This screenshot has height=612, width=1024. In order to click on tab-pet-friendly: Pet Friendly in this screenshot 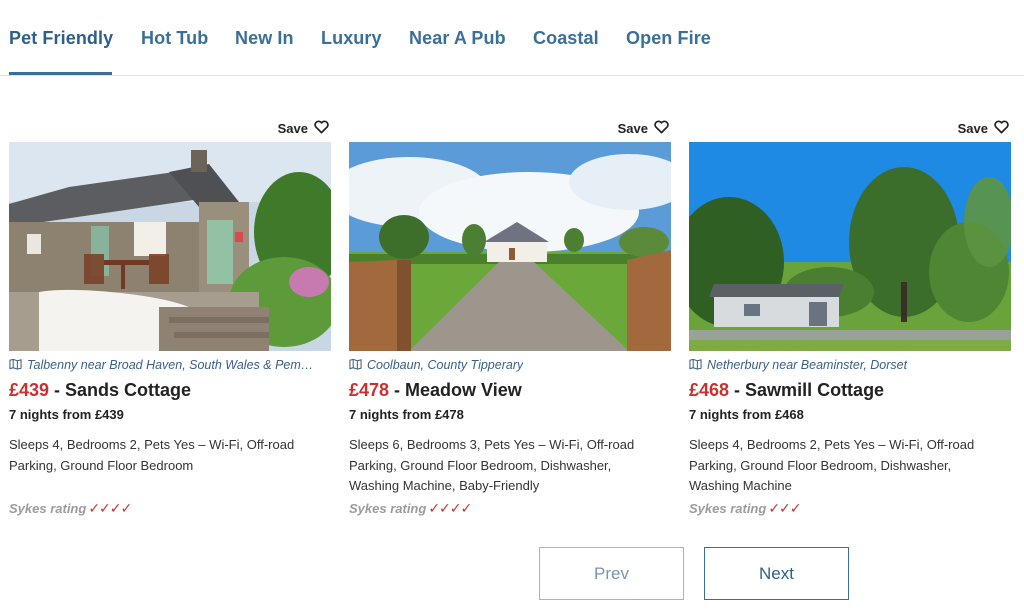, I will do `click(61, 38)`.